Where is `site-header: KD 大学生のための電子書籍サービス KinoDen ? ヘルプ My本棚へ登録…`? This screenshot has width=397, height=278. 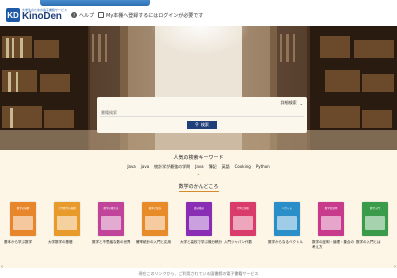 site-header: KD 大学生のための電子書籍サービス KinoDen ? ヘルプ My本棚へ登録… is located at coordinates (198, 15).